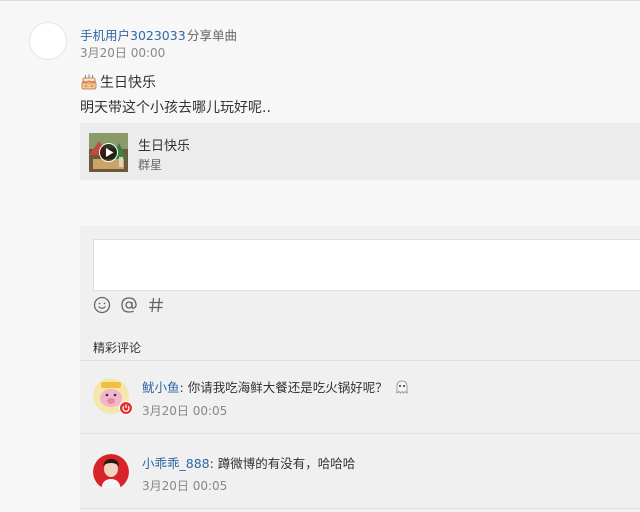  I want to click on verified-badge-icon, so click(126, 408).